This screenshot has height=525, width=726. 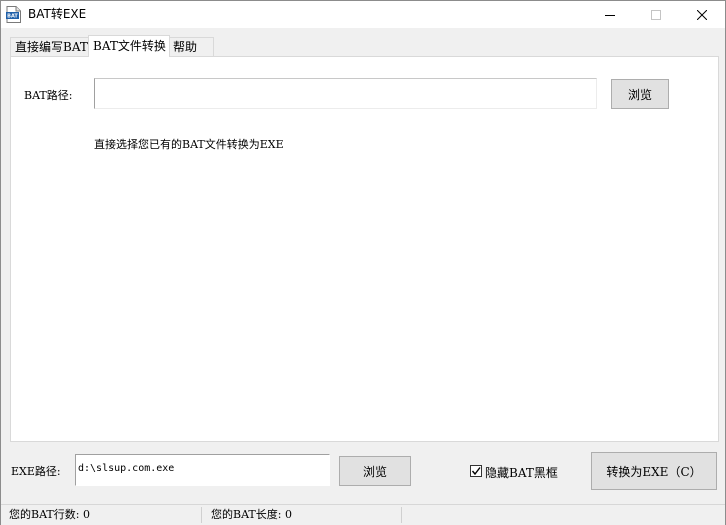 I want to click on bat-browse-button: 浏览, so click(x=640, y=94).